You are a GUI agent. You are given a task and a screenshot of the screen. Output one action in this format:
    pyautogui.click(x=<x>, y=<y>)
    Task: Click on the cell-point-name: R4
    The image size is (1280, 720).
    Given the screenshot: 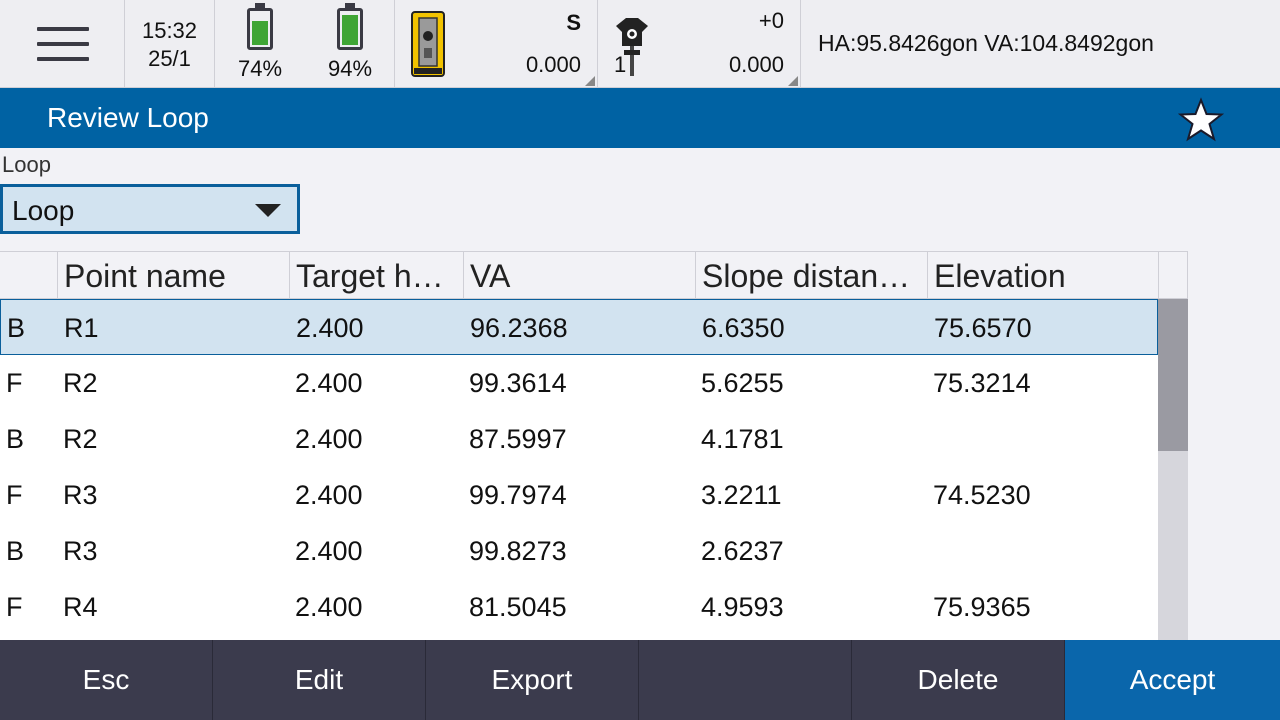 What is the action you would take?
    pyautogui.click(x=80, y=607)
    